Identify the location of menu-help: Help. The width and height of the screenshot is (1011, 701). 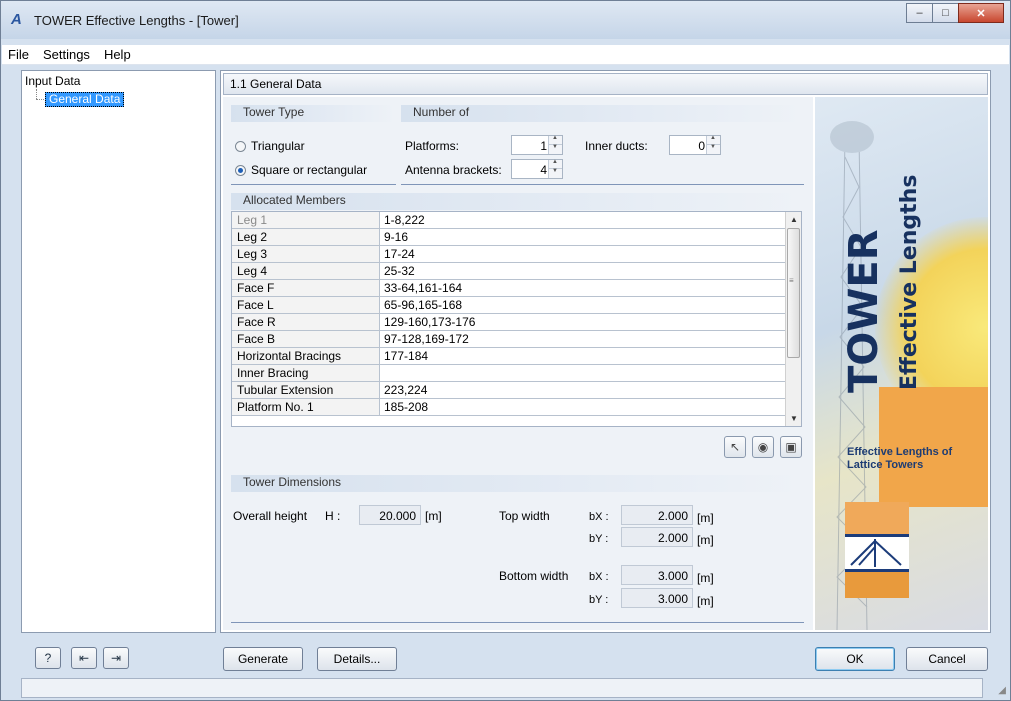
(118, 54).